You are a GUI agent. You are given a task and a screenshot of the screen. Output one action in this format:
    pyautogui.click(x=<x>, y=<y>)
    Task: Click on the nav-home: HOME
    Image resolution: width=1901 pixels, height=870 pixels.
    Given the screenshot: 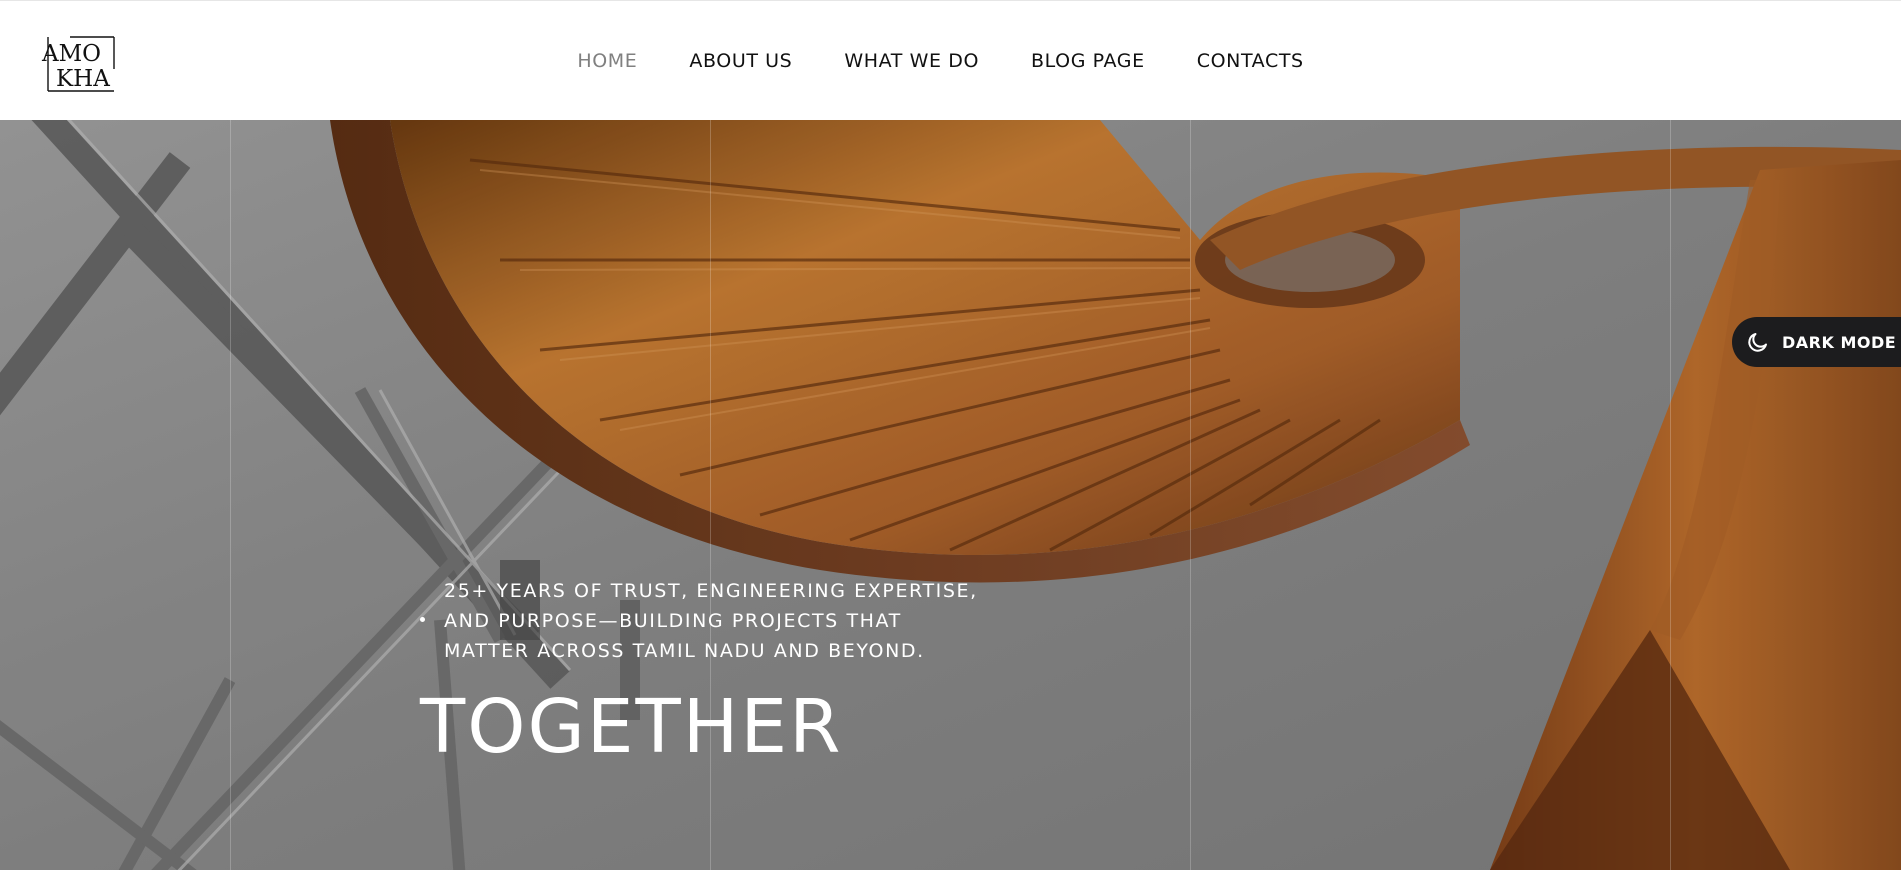 What is the action you would take?
    pyautogui.click(x=607, y=61)
    